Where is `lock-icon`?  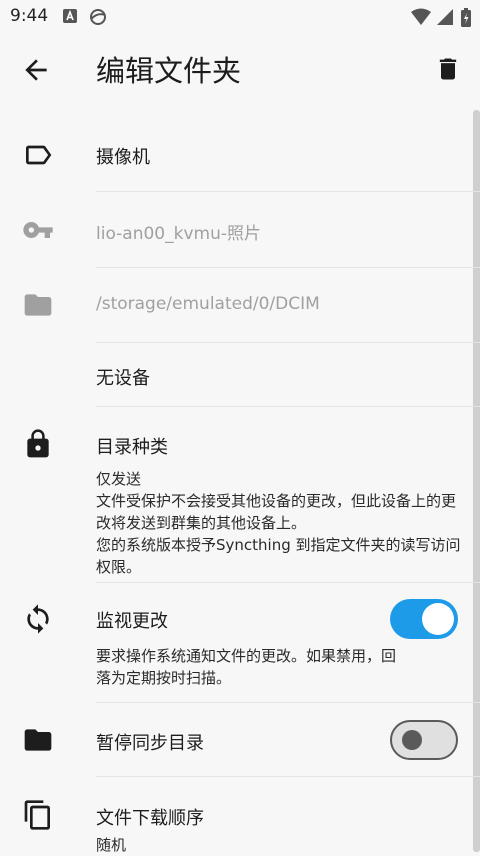 lock-icon is located at coordinates (38, 443).